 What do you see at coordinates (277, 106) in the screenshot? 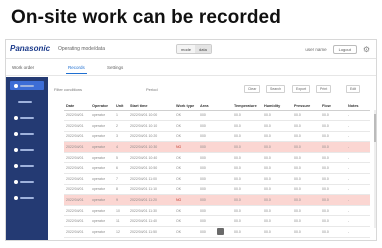
I see `column-header: Humidity` at bounding box center [277, 106].